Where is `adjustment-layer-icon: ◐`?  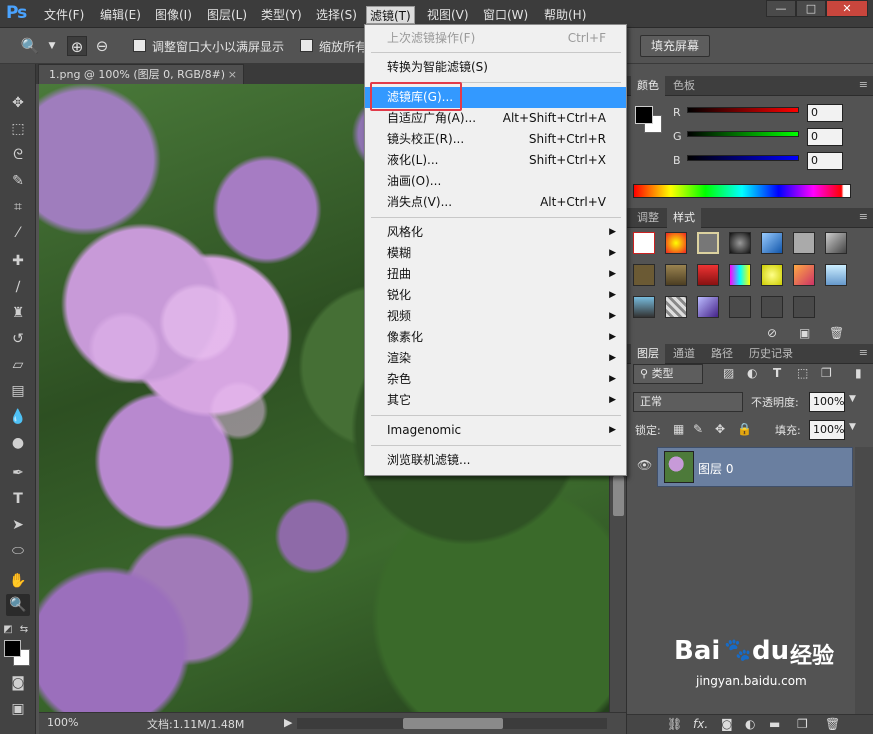 adjustment-layer-icon: ◐ is located at coordinates (750, 724).